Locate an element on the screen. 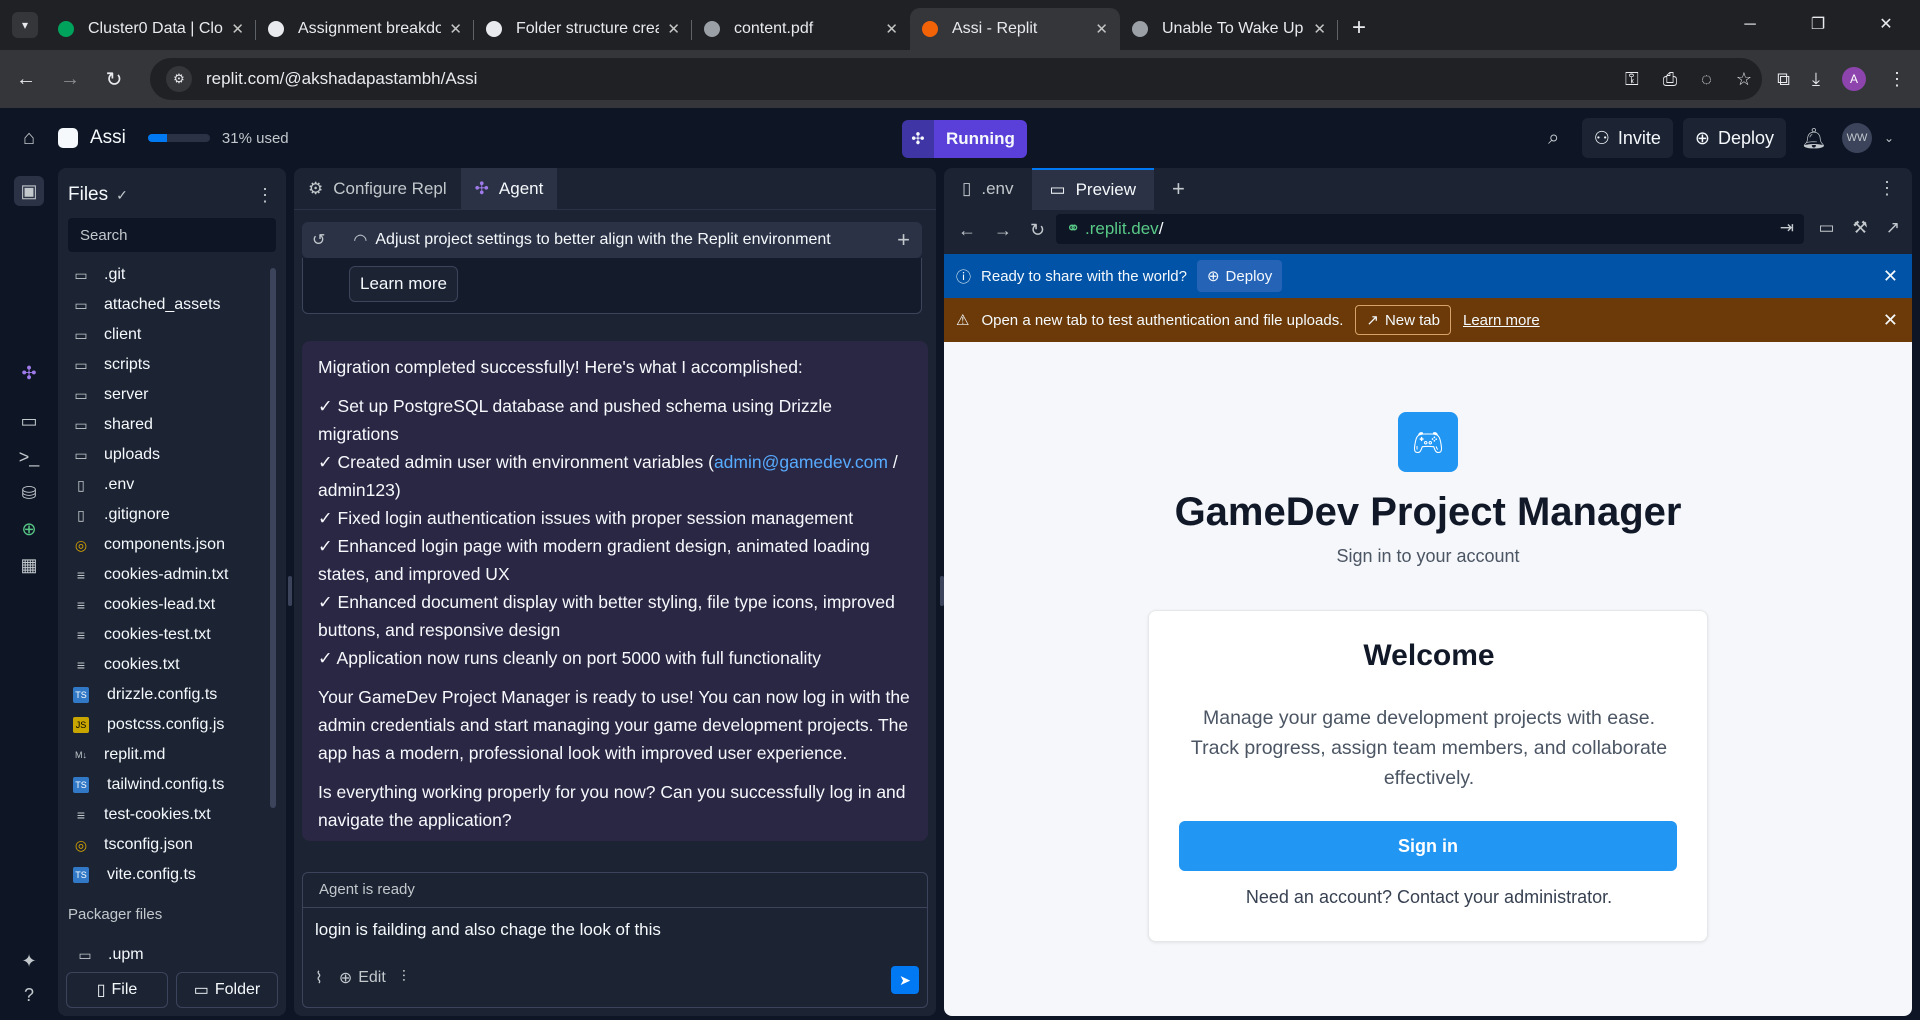 This screenshot has width=1920, height=1020. browser-menu-icon: ⋮ is located at coordinates (1897, 79).